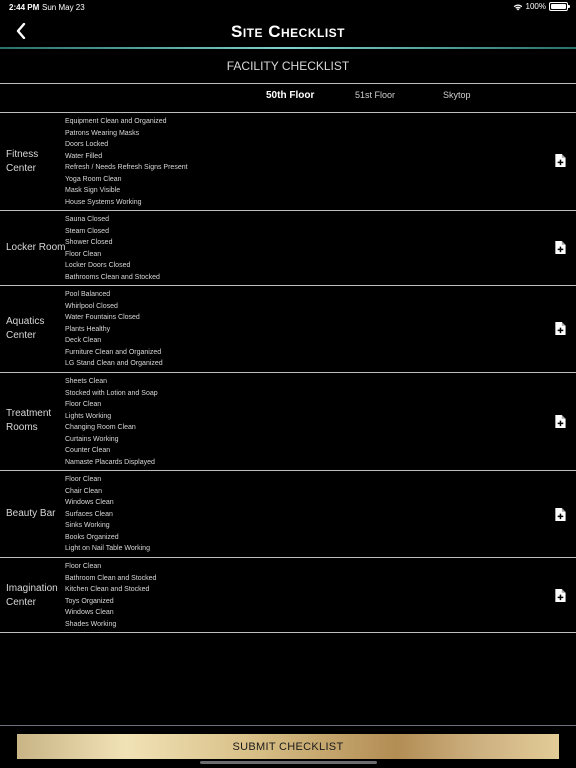 The height and width of the screenshot is (768, 576). I want to click on checklist-item: Equipment Clean and Organized, so click(116, 121).